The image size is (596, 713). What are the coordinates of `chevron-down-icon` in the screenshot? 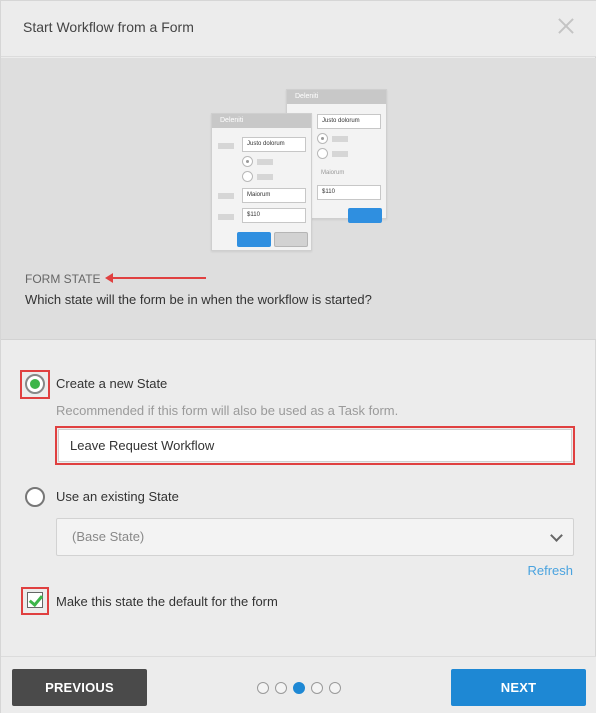 It's located at (556, 537).